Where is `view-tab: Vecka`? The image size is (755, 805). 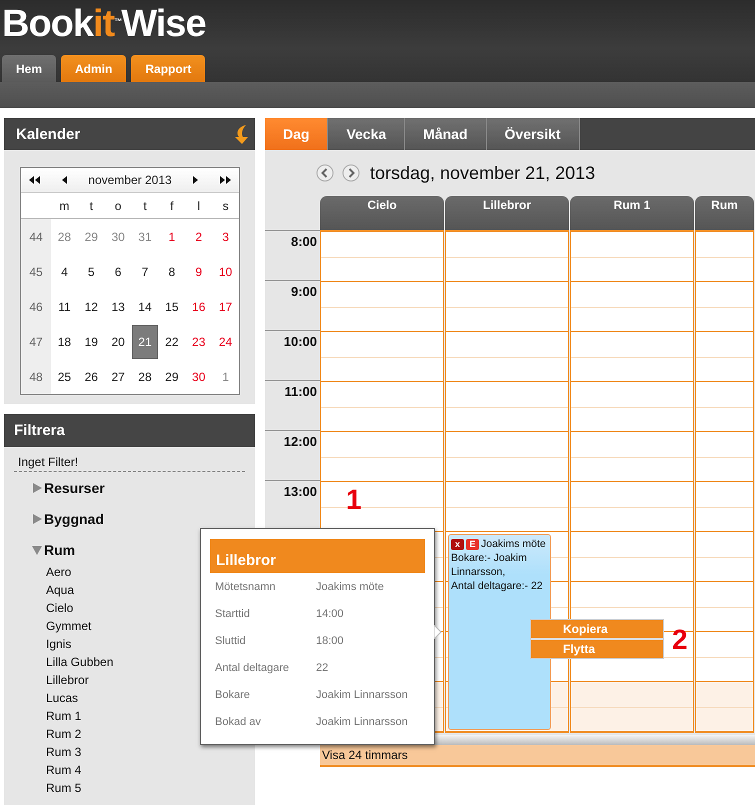 view-tab: Vecka is located at coordinates (367, 134).